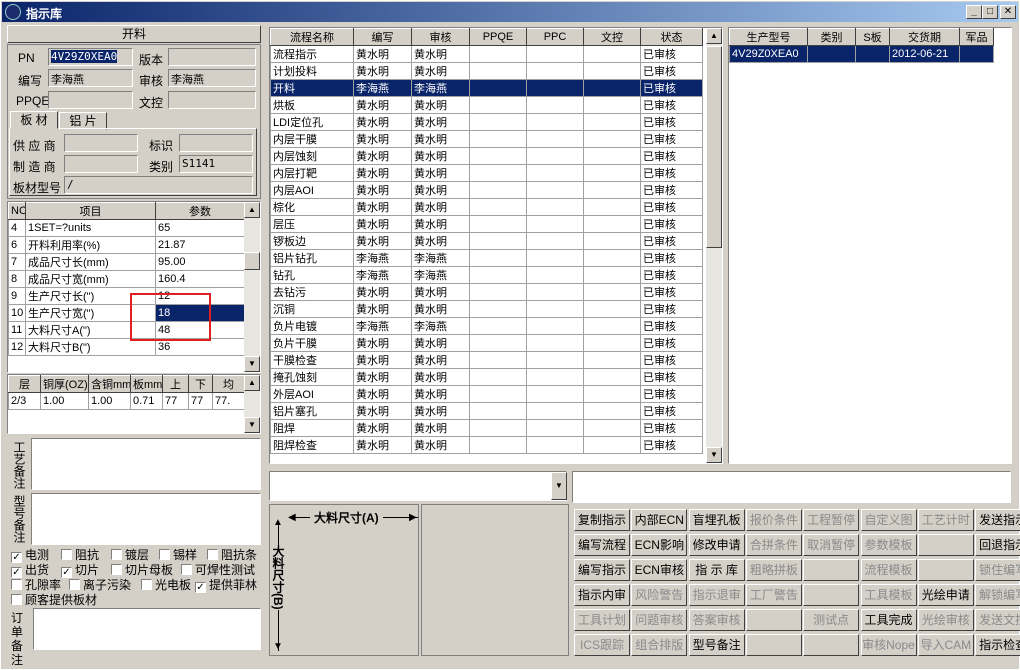 Image resolution: width=1020 pixels, height=670 pixels. I want to click on table-row: 4 1SET=?units 65, so click(126, 228).